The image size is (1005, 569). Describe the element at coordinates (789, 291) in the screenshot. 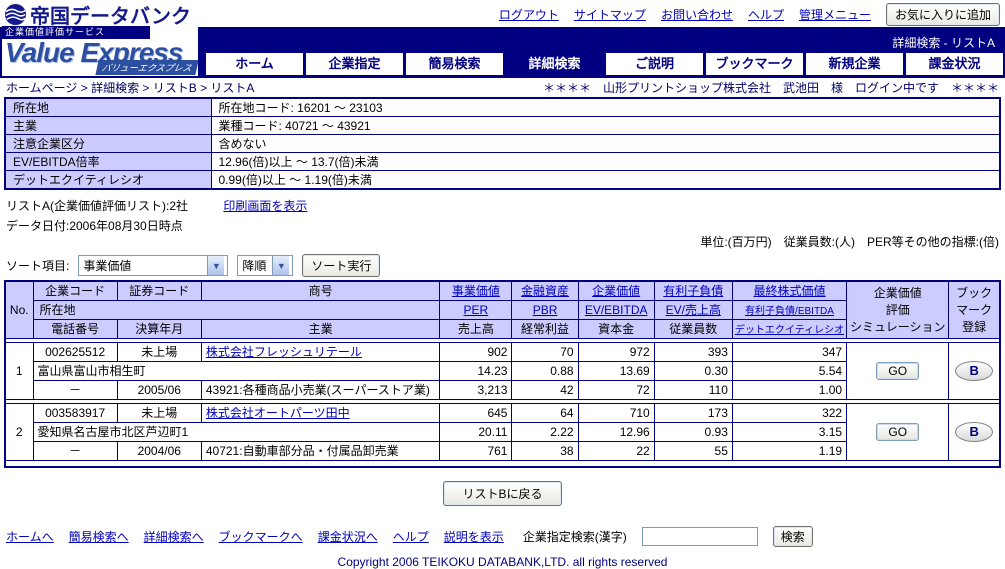

I see `sort-final-equity-link: 最終株式価値` at that location.